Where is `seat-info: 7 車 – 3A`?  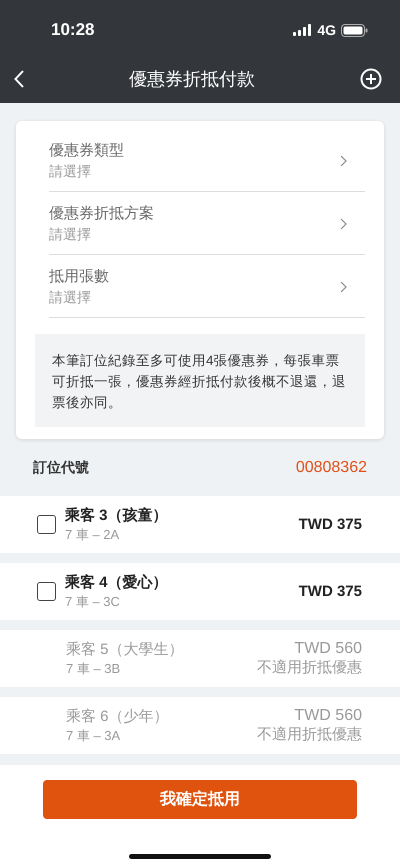 seat-info: 7 車 – 3A is located at coordinates (94, 735).